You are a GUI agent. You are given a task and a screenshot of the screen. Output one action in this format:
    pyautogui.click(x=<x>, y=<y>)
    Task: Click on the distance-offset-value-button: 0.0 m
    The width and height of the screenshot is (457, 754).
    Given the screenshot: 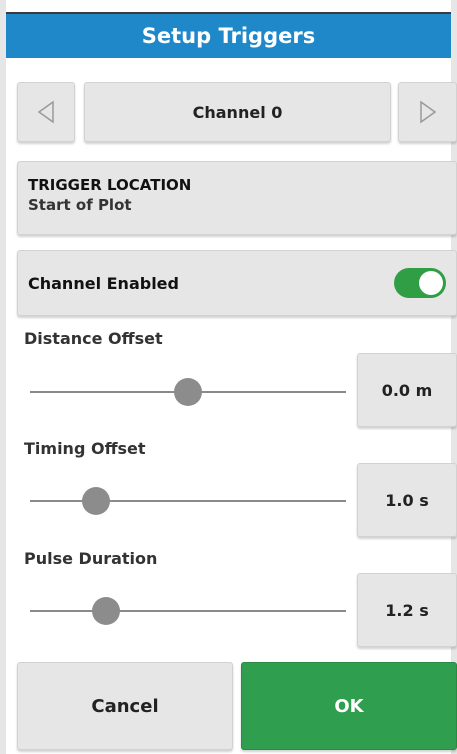 What is the action you would take?
    pyautogui.click(x=407, y=390)
    